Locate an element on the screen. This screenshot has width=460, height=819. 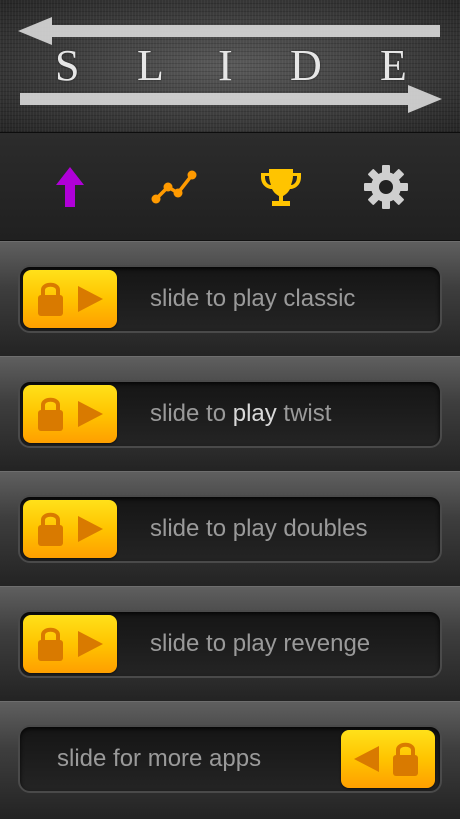
slide-track: slide to play twist is located at coordinates (230, 414).